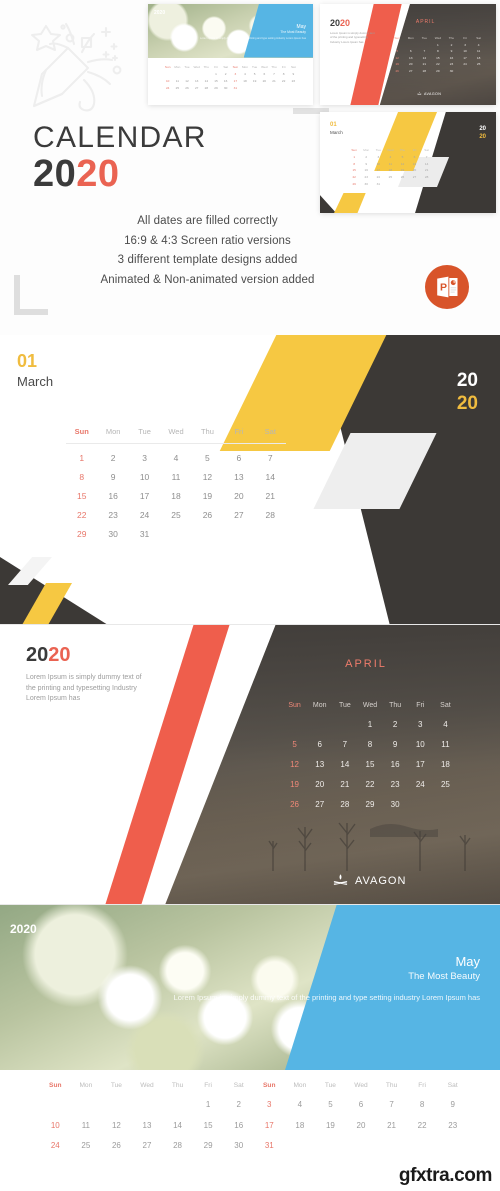  Describe the element at coordinates (295, 804) in the screenshot. I see `day-cell: 26` at that location.